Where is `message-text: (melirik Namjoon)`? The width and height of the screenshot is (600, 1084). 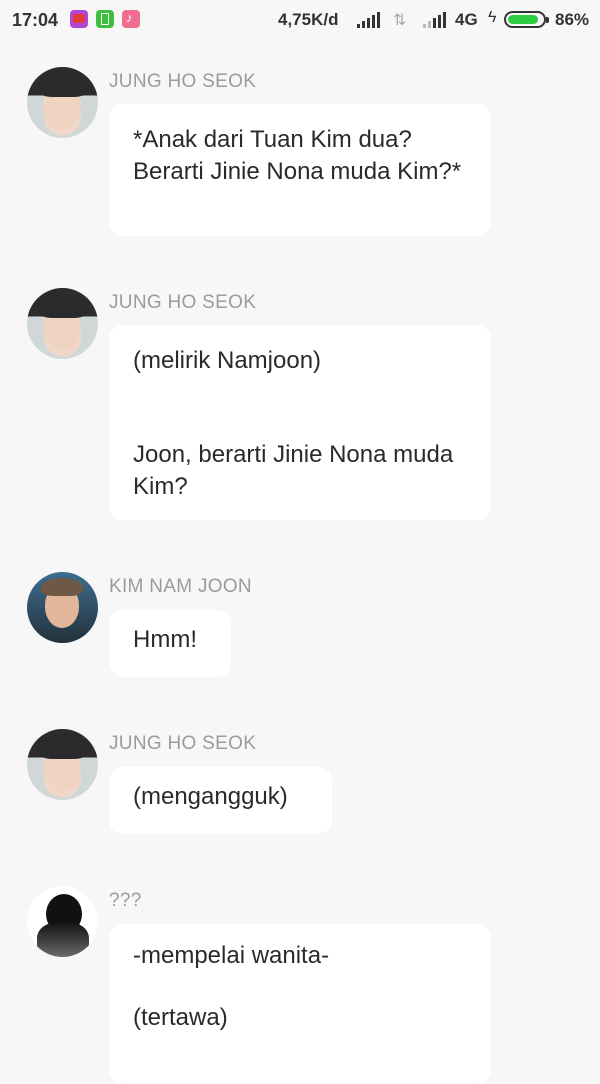
message-text: (melirik Namjoon) is located at coordinates (227, 360).